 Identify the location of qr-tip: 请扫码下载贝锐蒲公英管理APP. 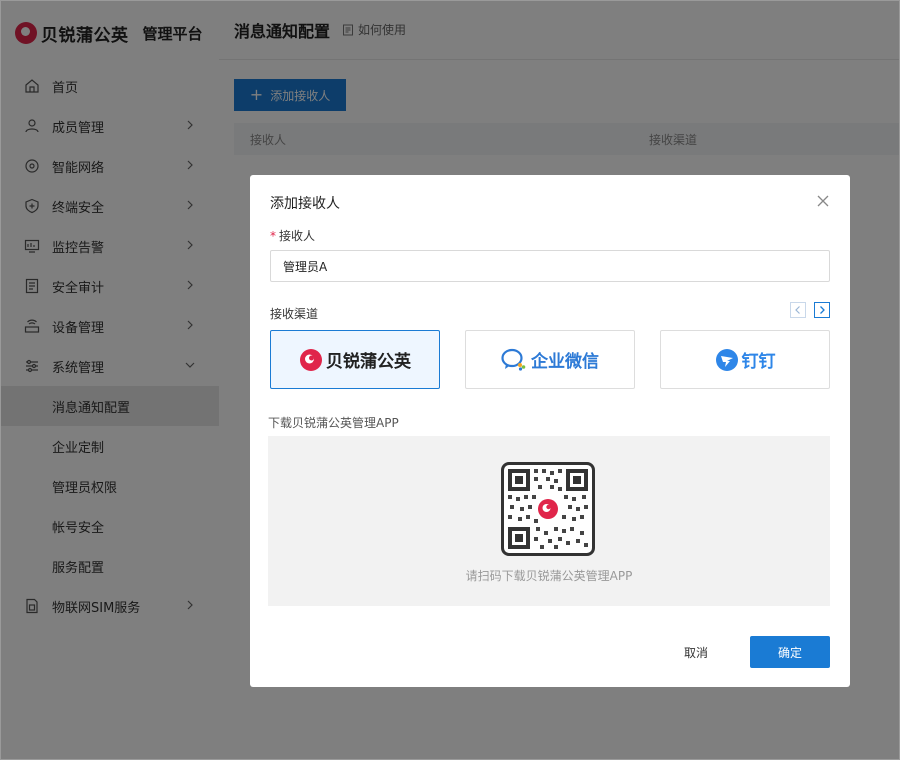
(549, 576).